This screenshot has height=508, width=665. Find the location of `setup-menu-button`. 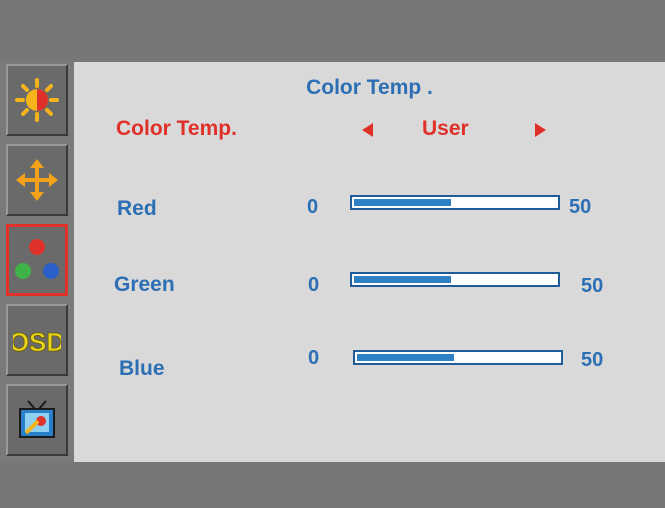

setup-menu-button is located at coordinates (37, 420).